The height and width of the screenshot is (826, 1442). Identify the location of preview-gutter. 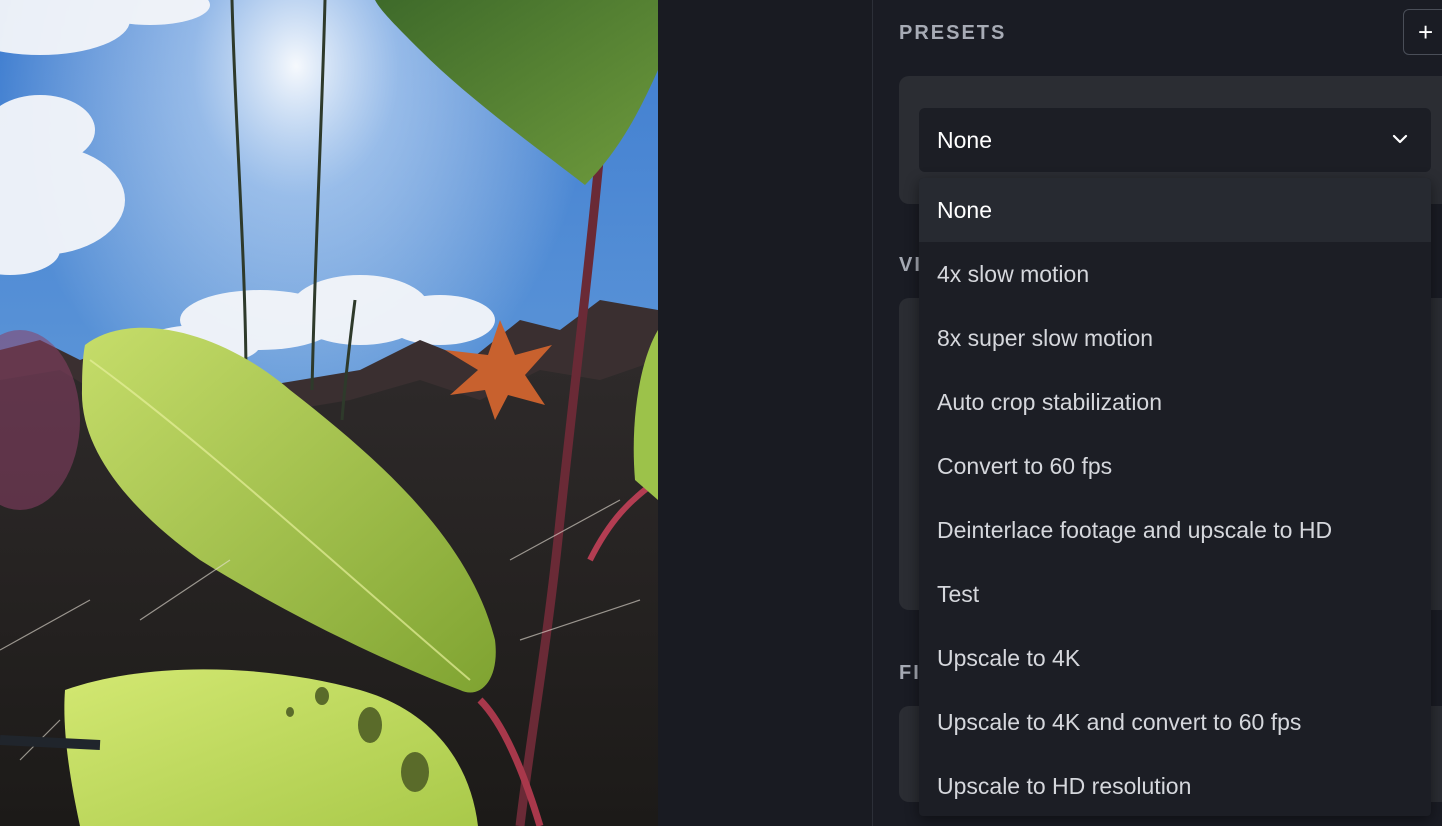
(765, 413).